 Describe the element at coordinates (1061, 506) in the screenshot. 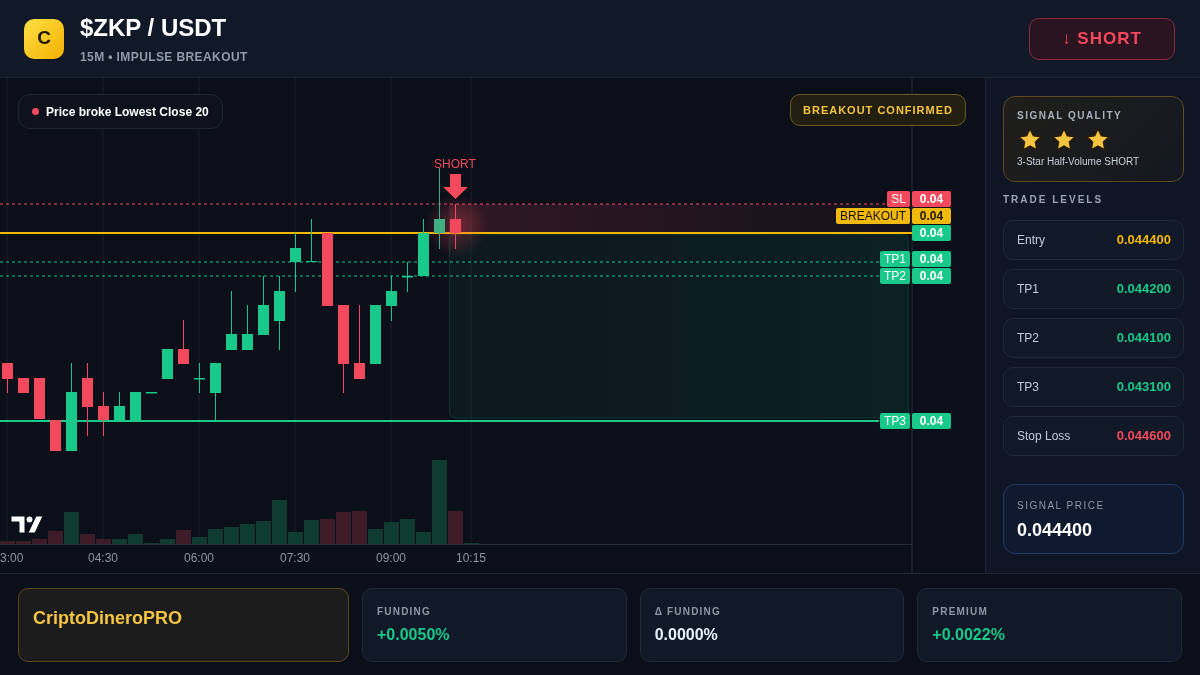

I see `card-title: SIGNAL PRICE` at that location.